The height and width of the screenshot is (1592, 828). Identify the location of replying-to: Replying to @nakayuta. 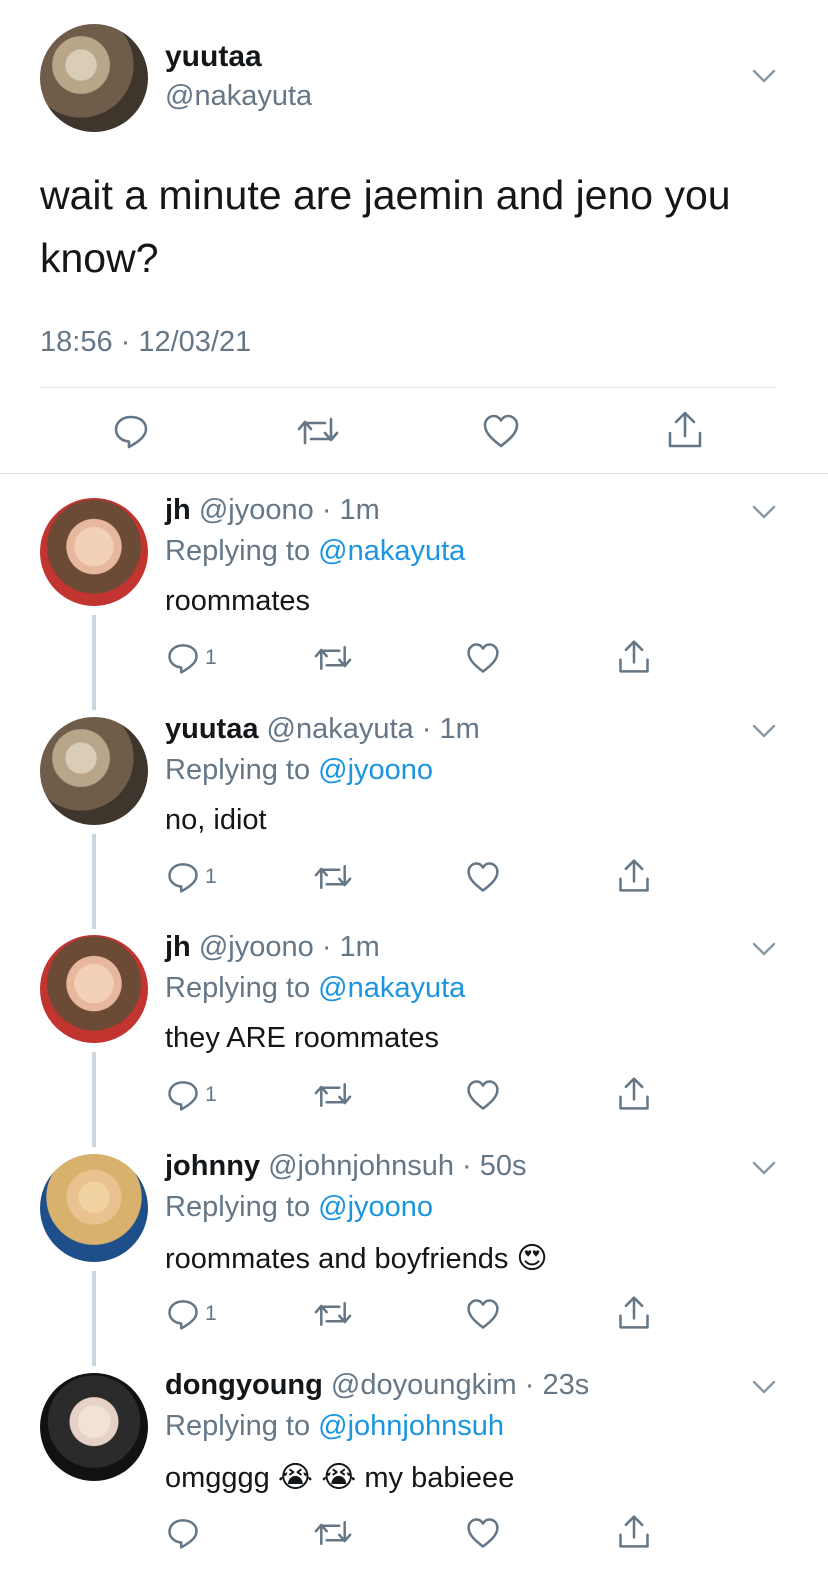
(315, 551).